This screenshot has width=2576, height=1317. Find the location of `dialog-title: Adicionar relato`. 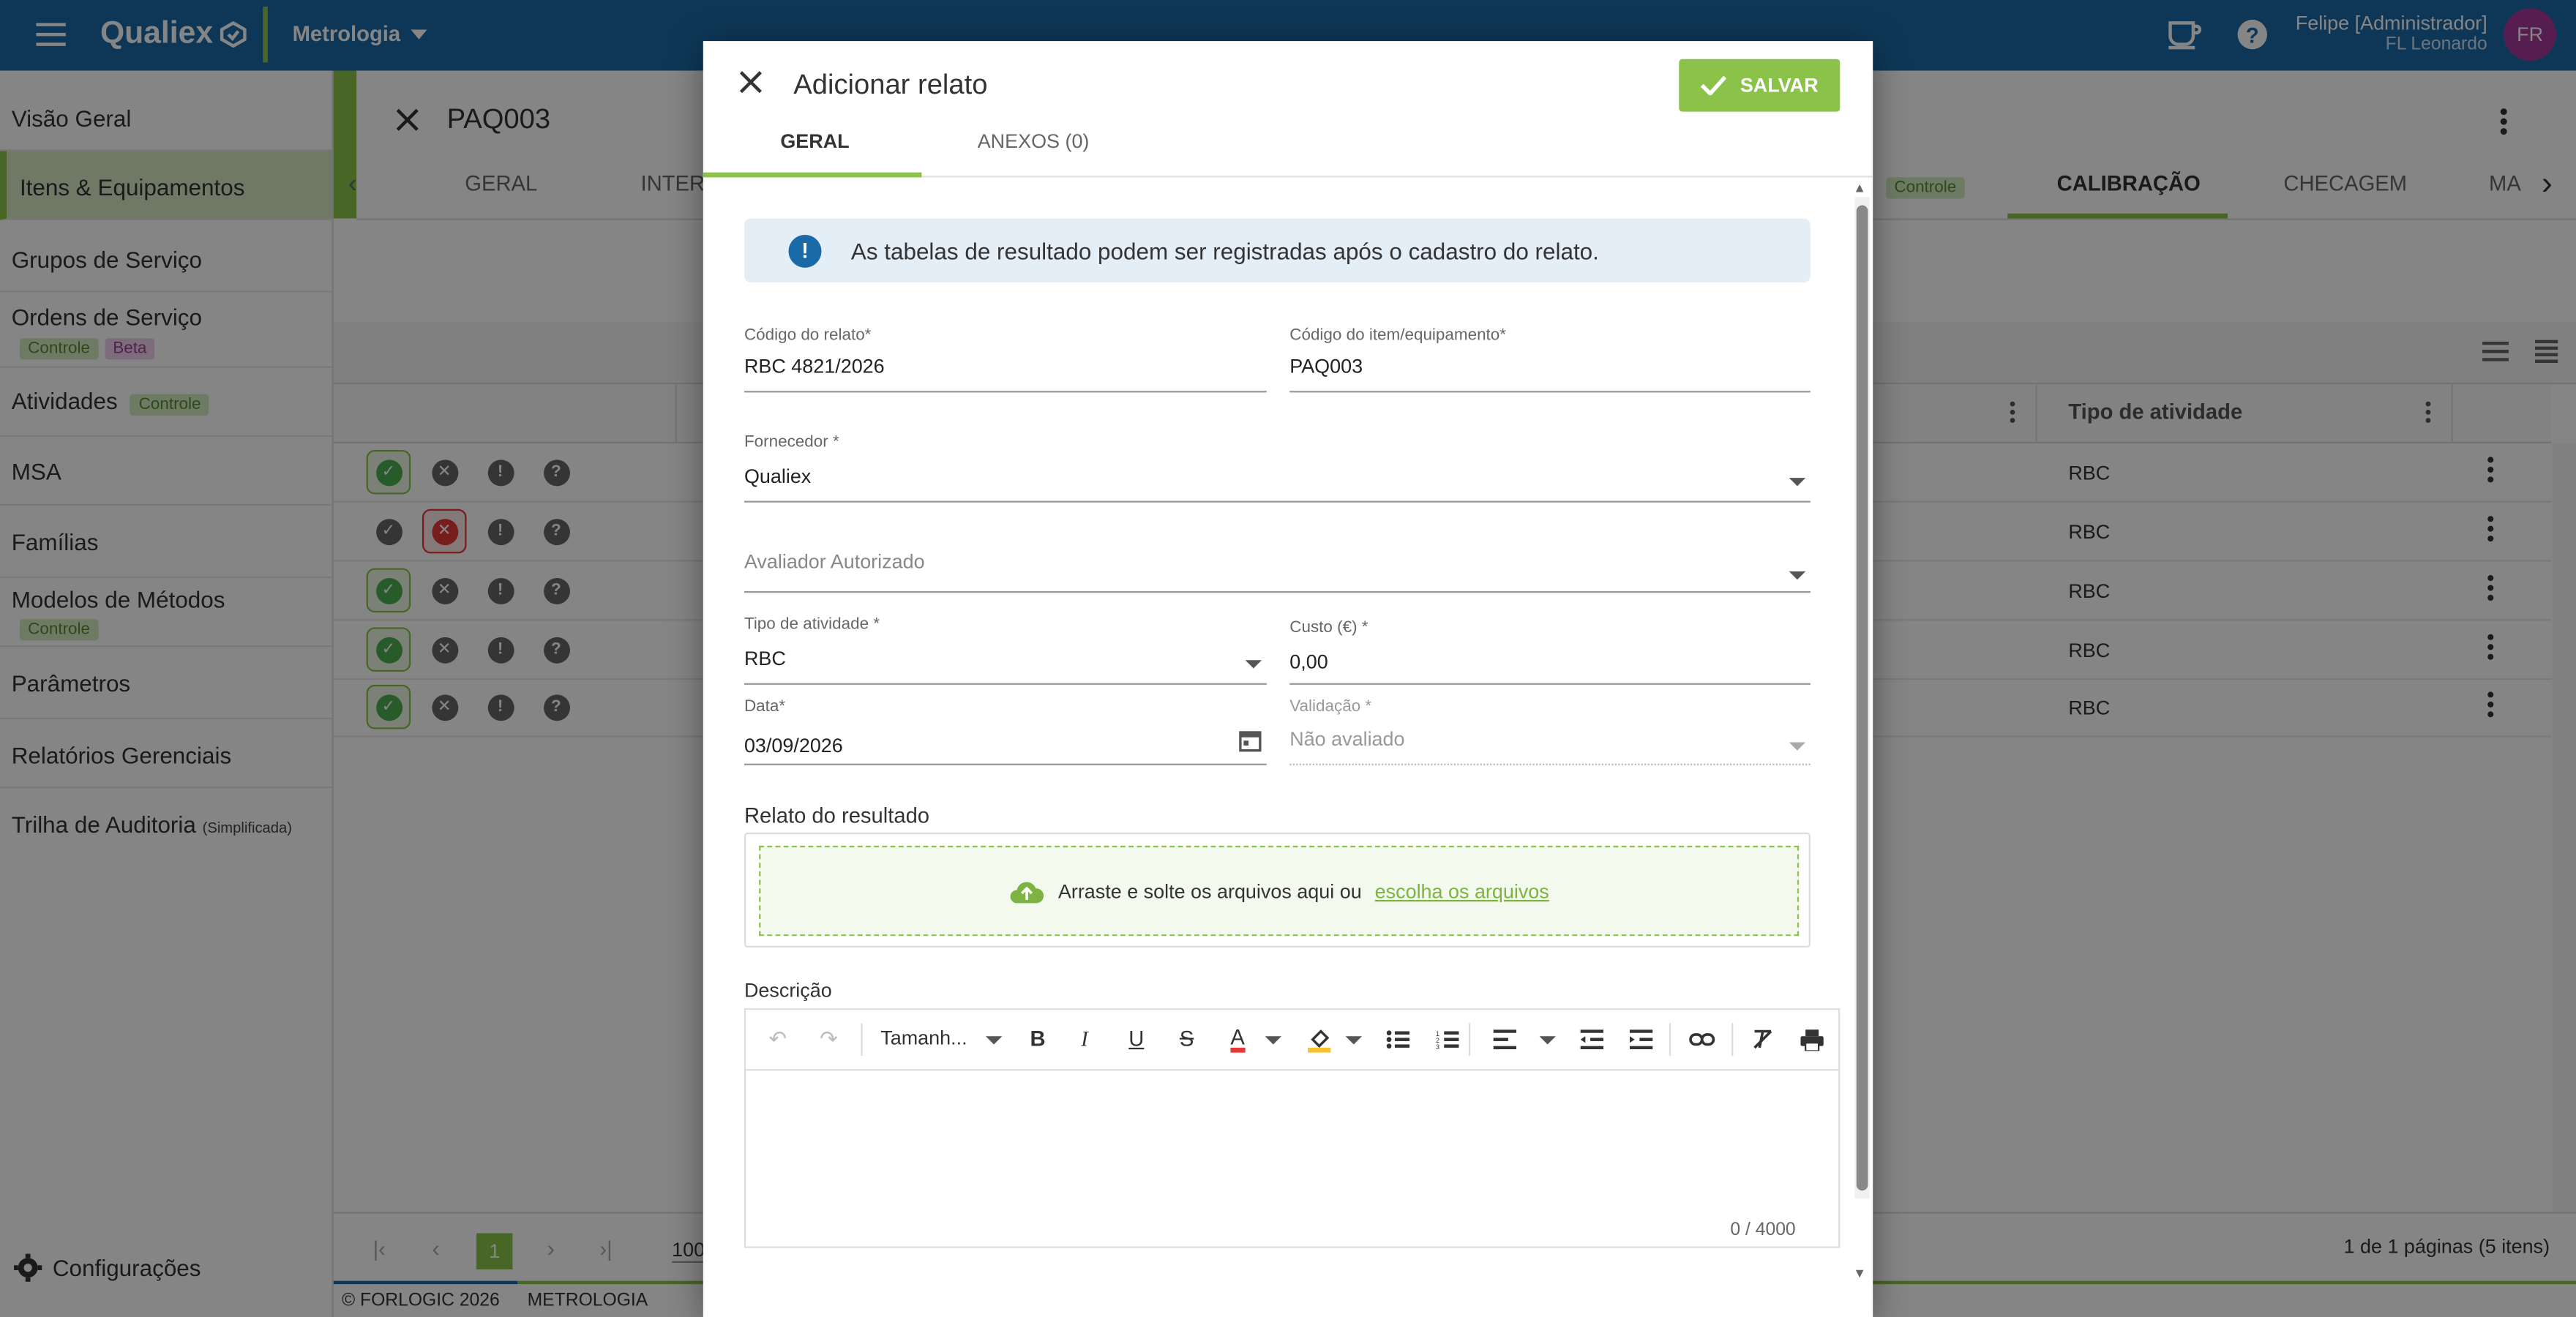

dialog-title: Adicionar relato is located at coordinates (890, 84).